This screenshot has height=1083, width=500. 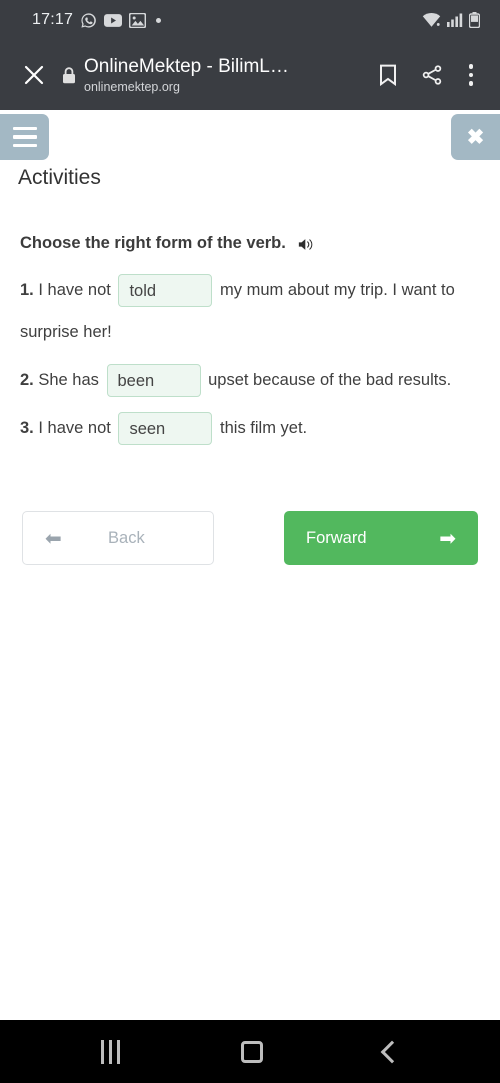 What do you see at coordinates (330, 380) in the screenshot?
I see `question-text-after: upset because of the bad results.` at bounding box center [330, 380].